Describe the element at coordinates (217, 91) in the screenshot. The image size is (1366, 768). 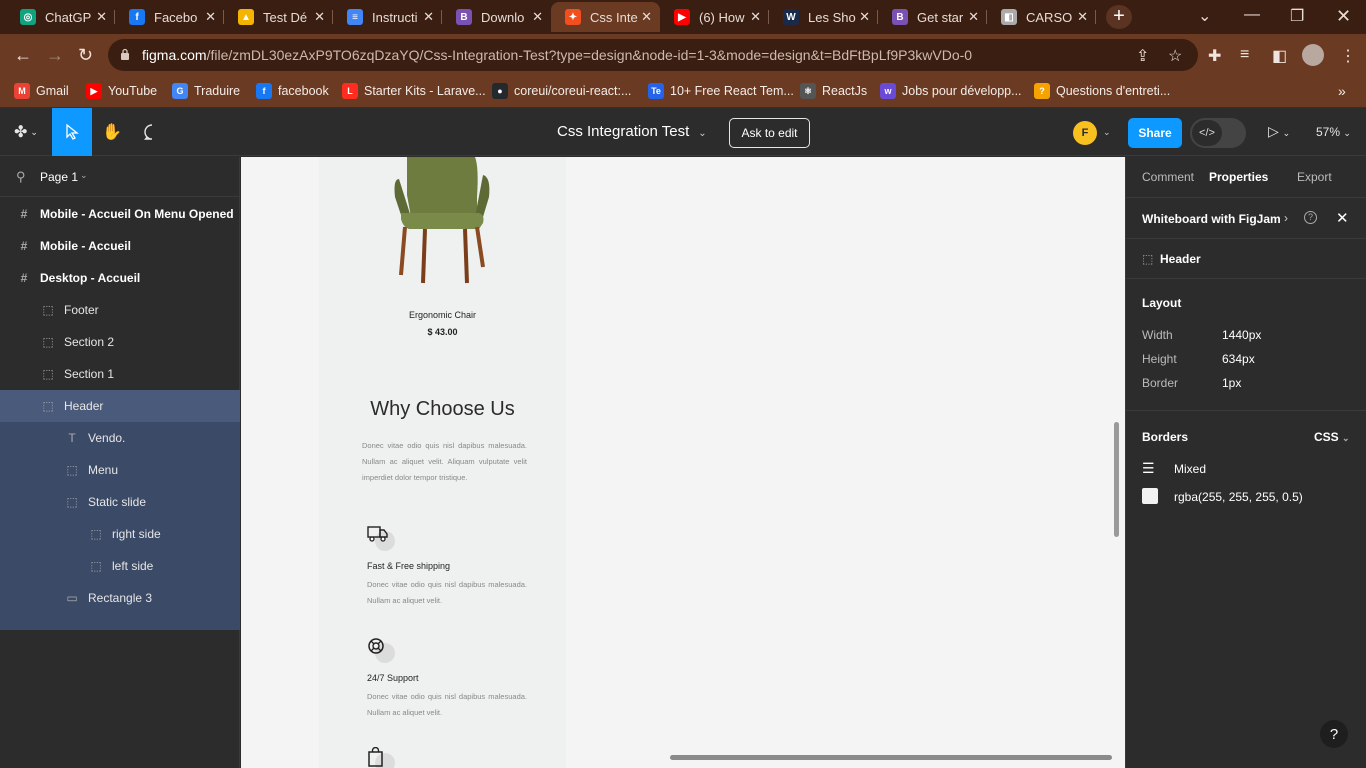
I see `bookmark-label: Traduire` at that location.